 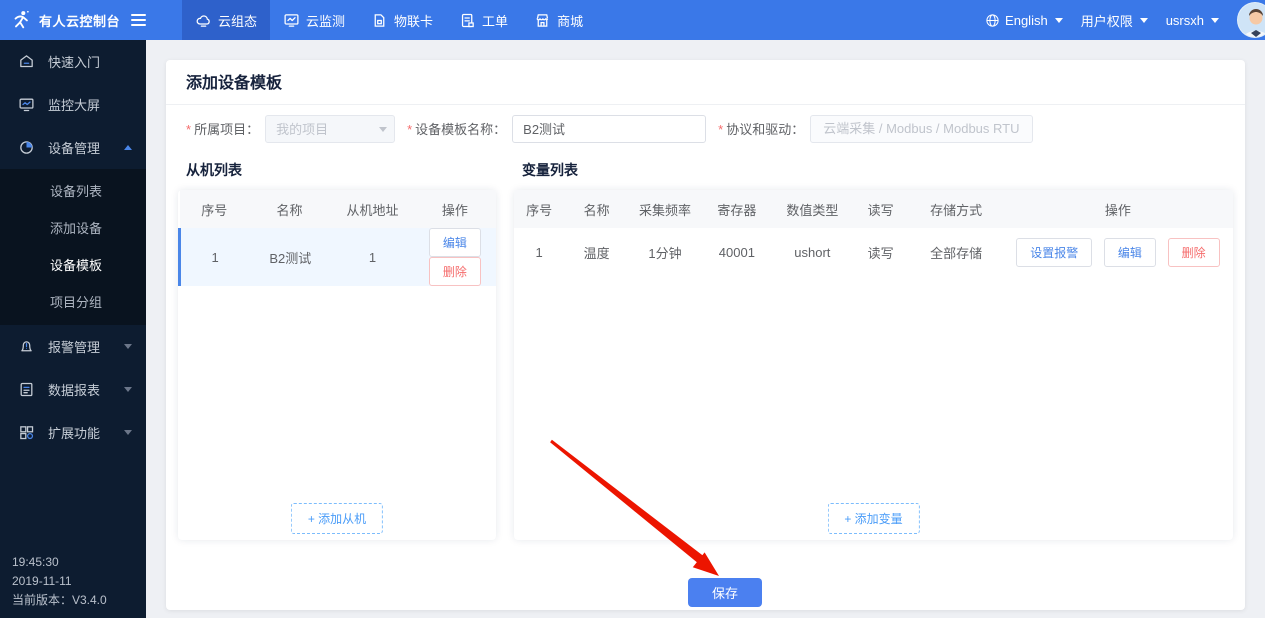 I want to click on sidebar-item-device-template: 设备模板, so click(x=73, y=265).